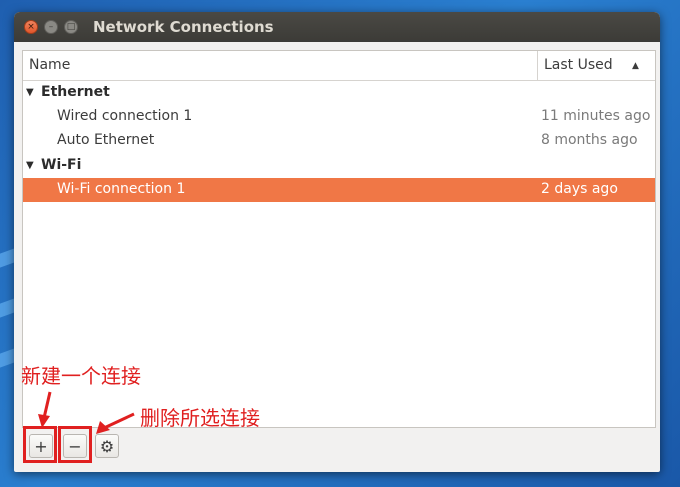  Describe the element at coordinates (86, 412) in the screenshot. I see `annotation-arrows` at that location.